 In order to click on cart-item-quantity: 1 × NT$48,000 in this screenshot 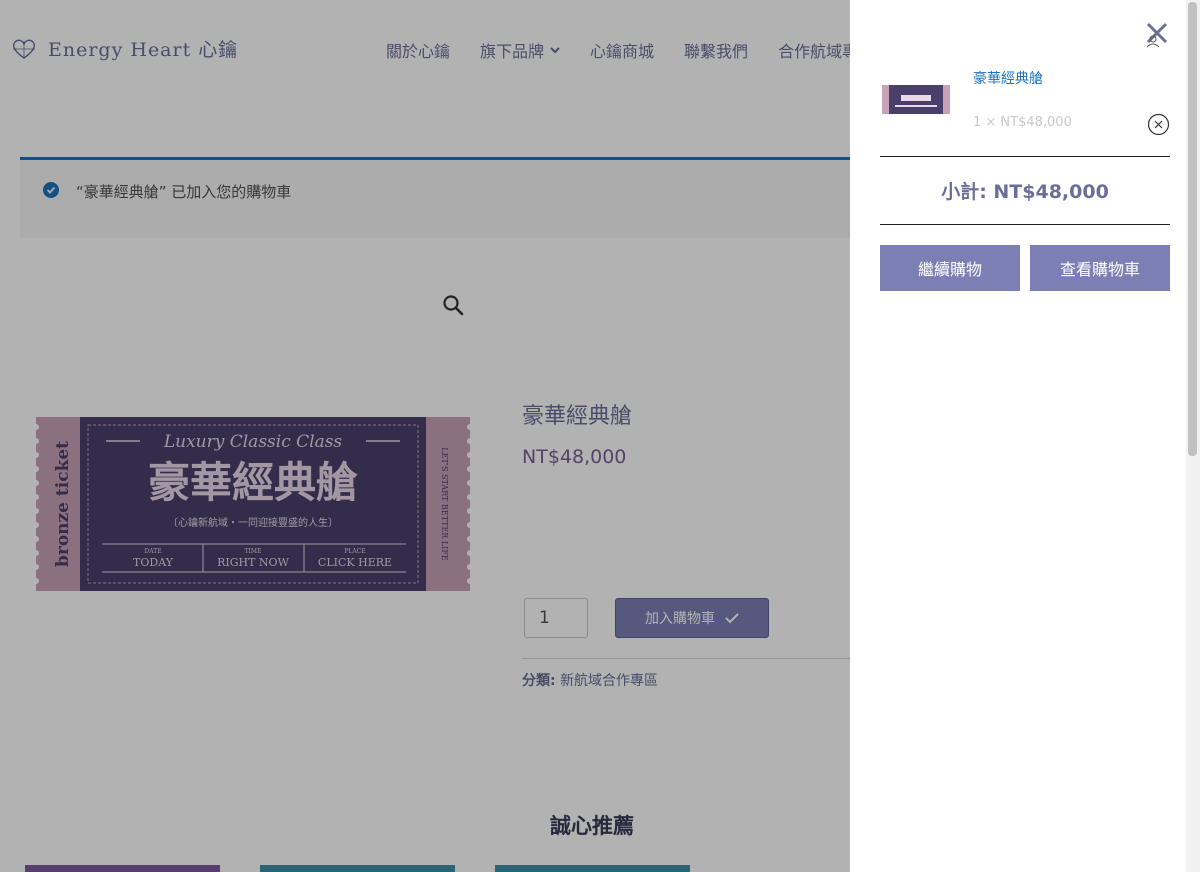, I will do `click(1022, 122)`.